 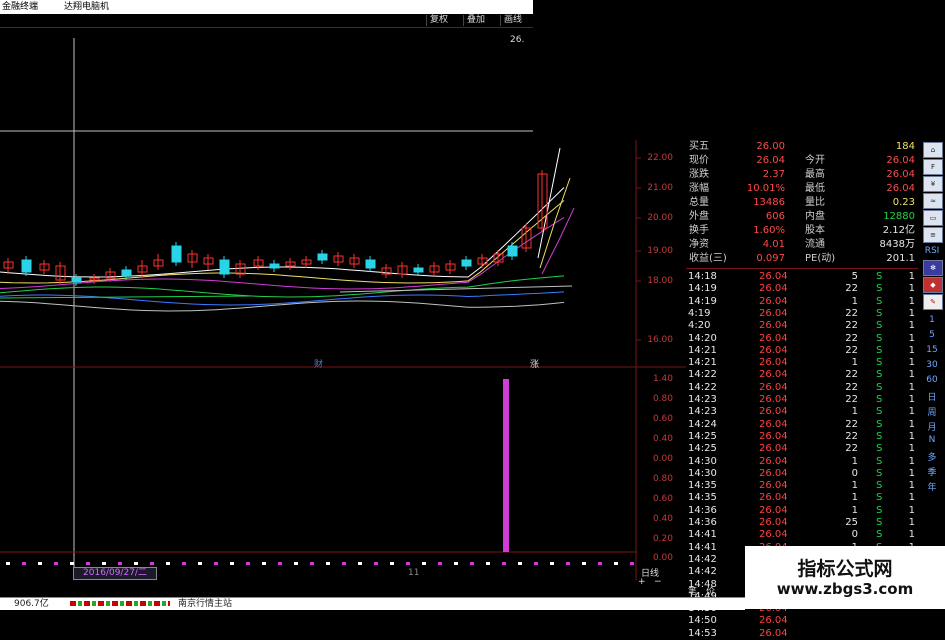 What do you see at coordinates (115, 573) in the screenshot?
I see `cursor-date: 2016/09/27/二` at bounding box center [115, 573].